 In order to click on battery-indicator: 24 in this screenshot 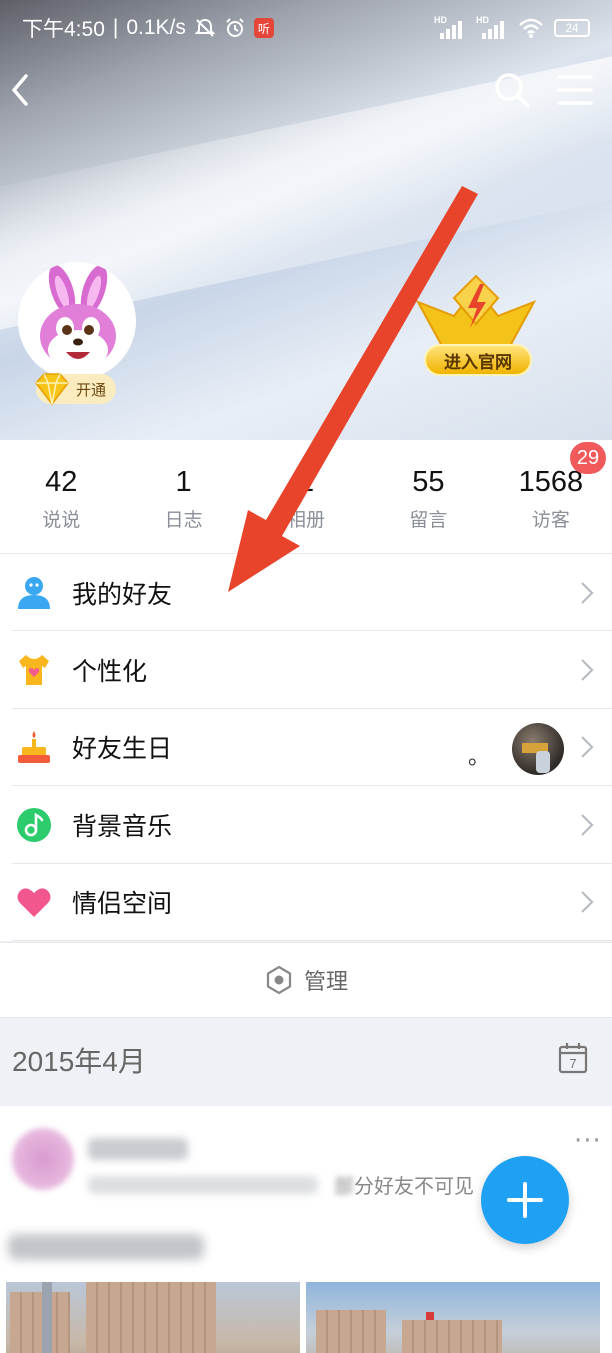, I will do `click(572, 28)`.